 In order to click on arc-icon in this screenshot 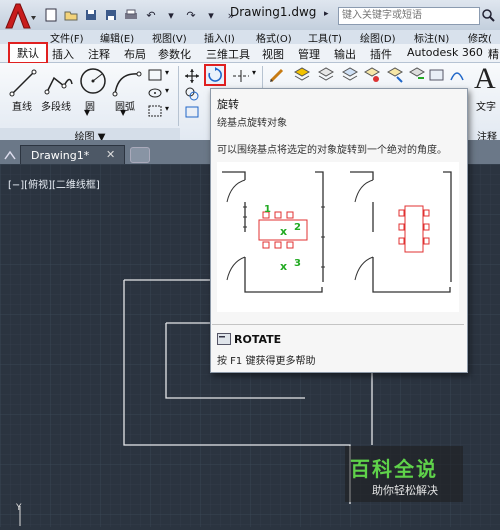, I will do `click(127, 84)`.